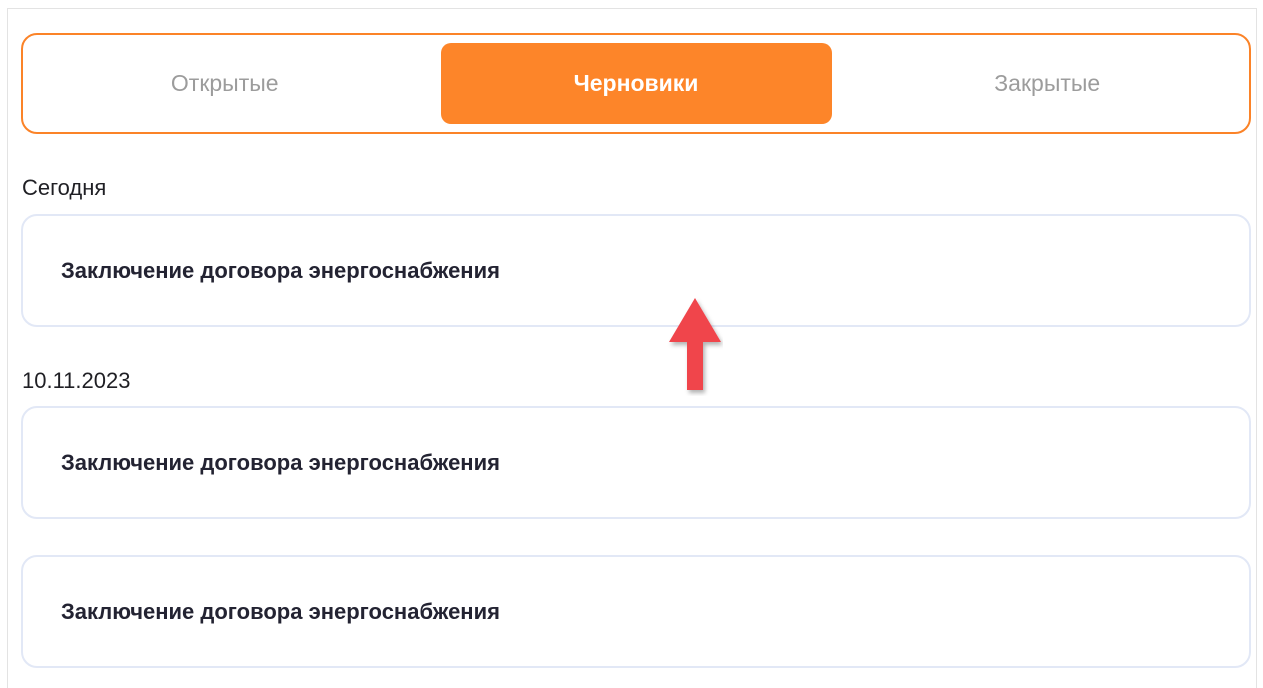  I want to click on tab-drafts: Черновики, so click(636, 83).